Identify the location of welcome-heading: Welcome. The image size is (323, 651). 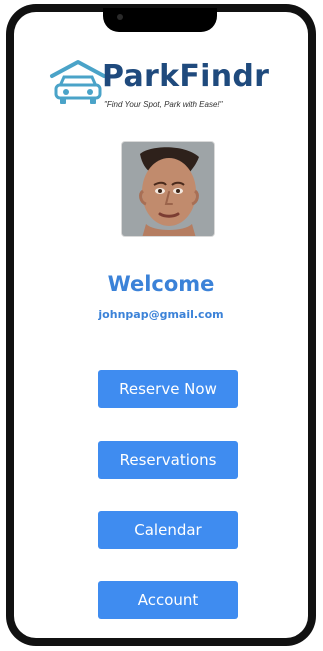
(161, 284).